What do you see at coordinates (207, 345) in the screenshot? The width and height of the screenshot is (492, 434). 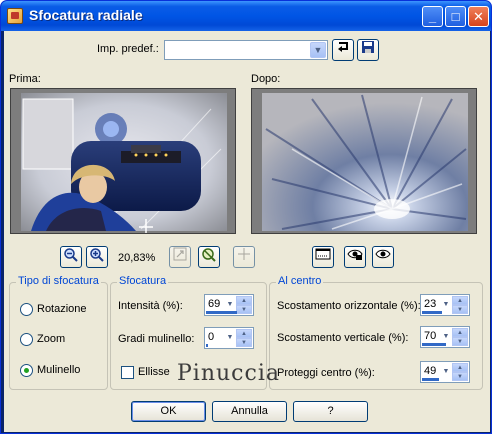 I see `twirl-slider-fill` at bounding box center [207, 345].